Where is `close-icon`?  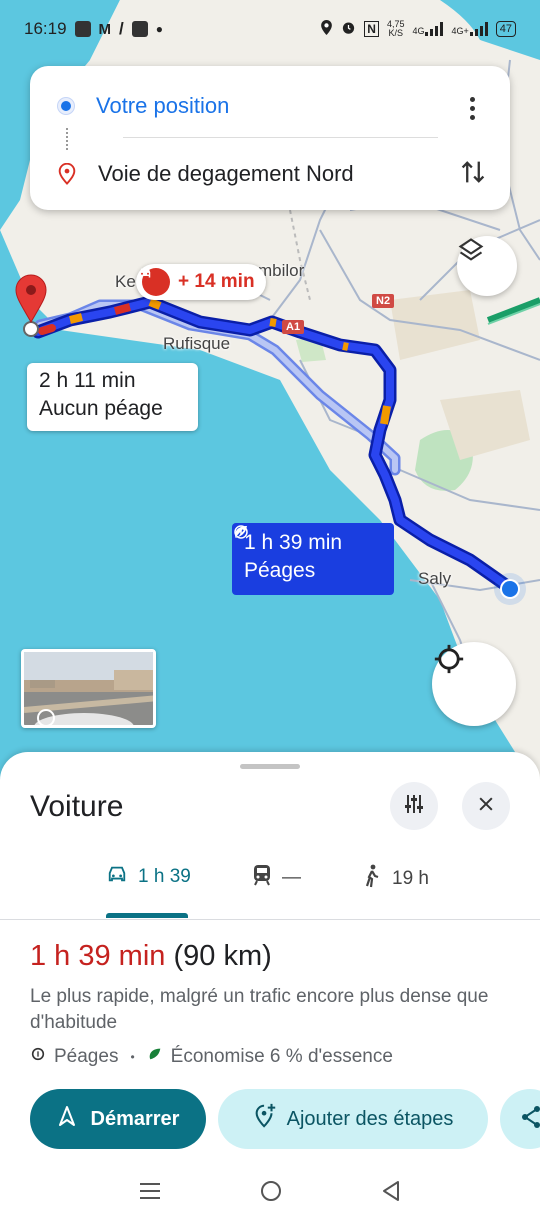 close-icon is located at coordinates (486, 806).